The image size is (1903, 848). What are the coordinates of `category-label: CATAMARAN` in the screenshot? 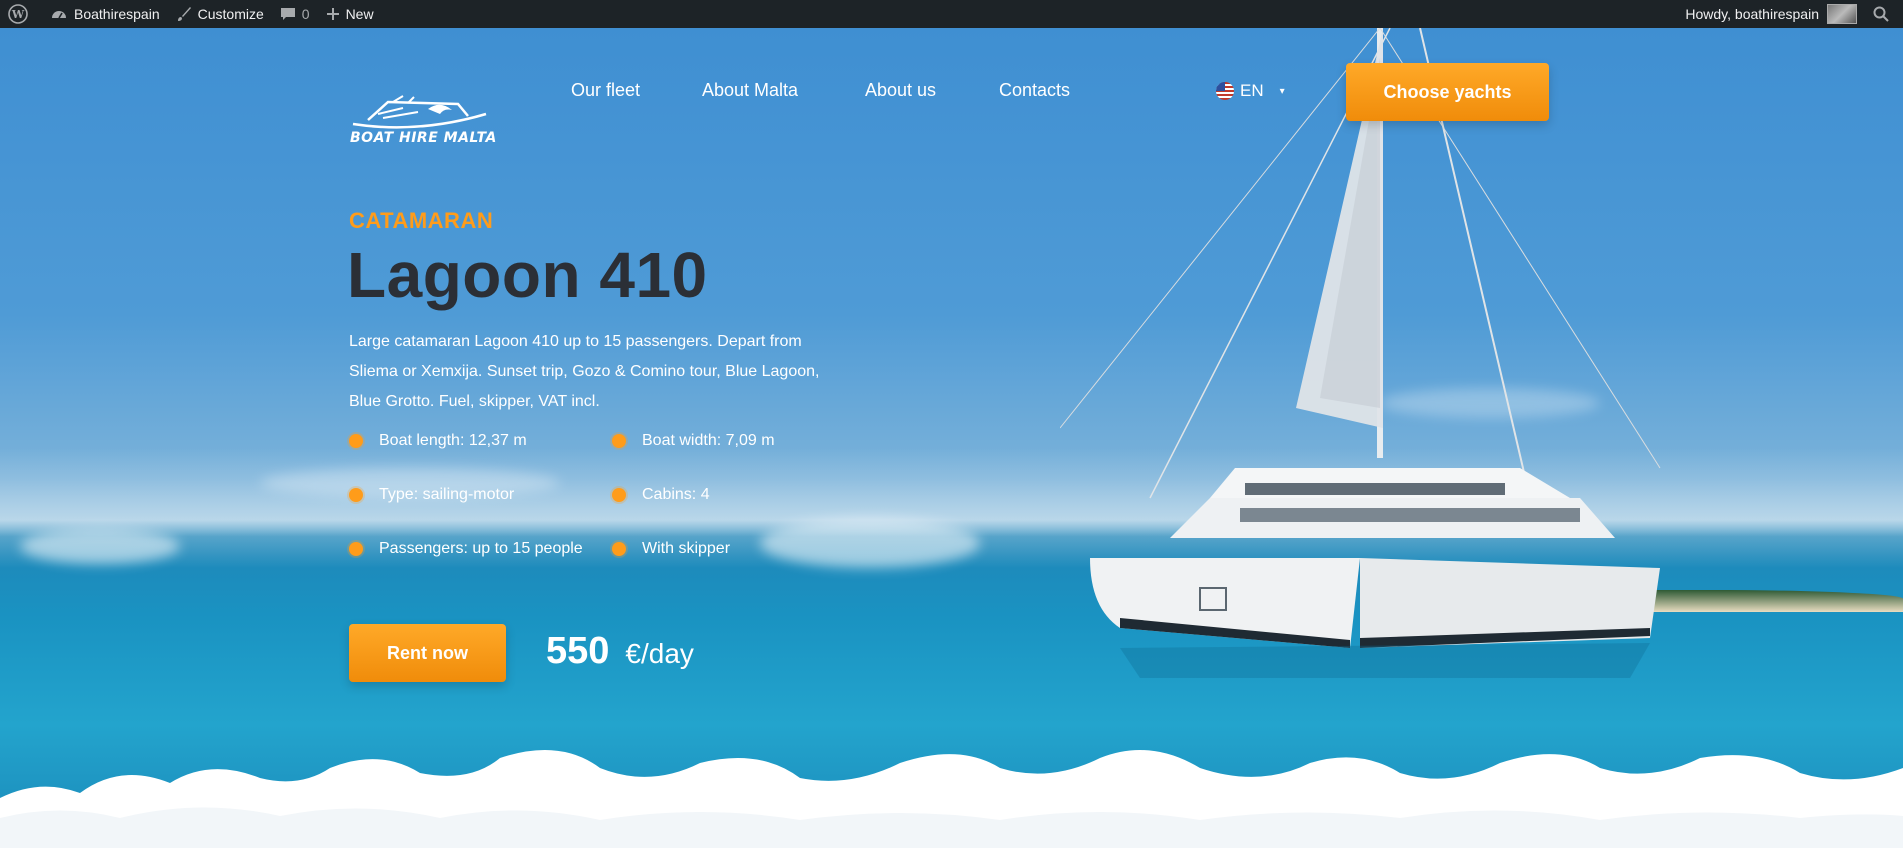 It's located at (421, 220).